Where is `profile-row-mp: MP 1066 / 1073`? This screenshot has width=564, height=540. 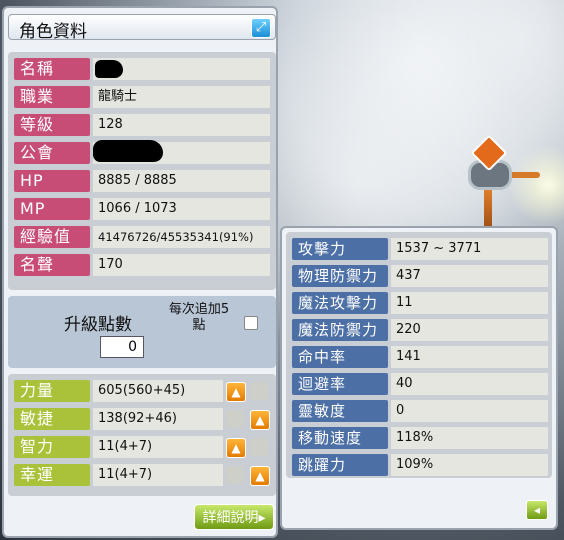 profile-row-mp: MP 1066 / 1073 is located at coordinates (142, 209).